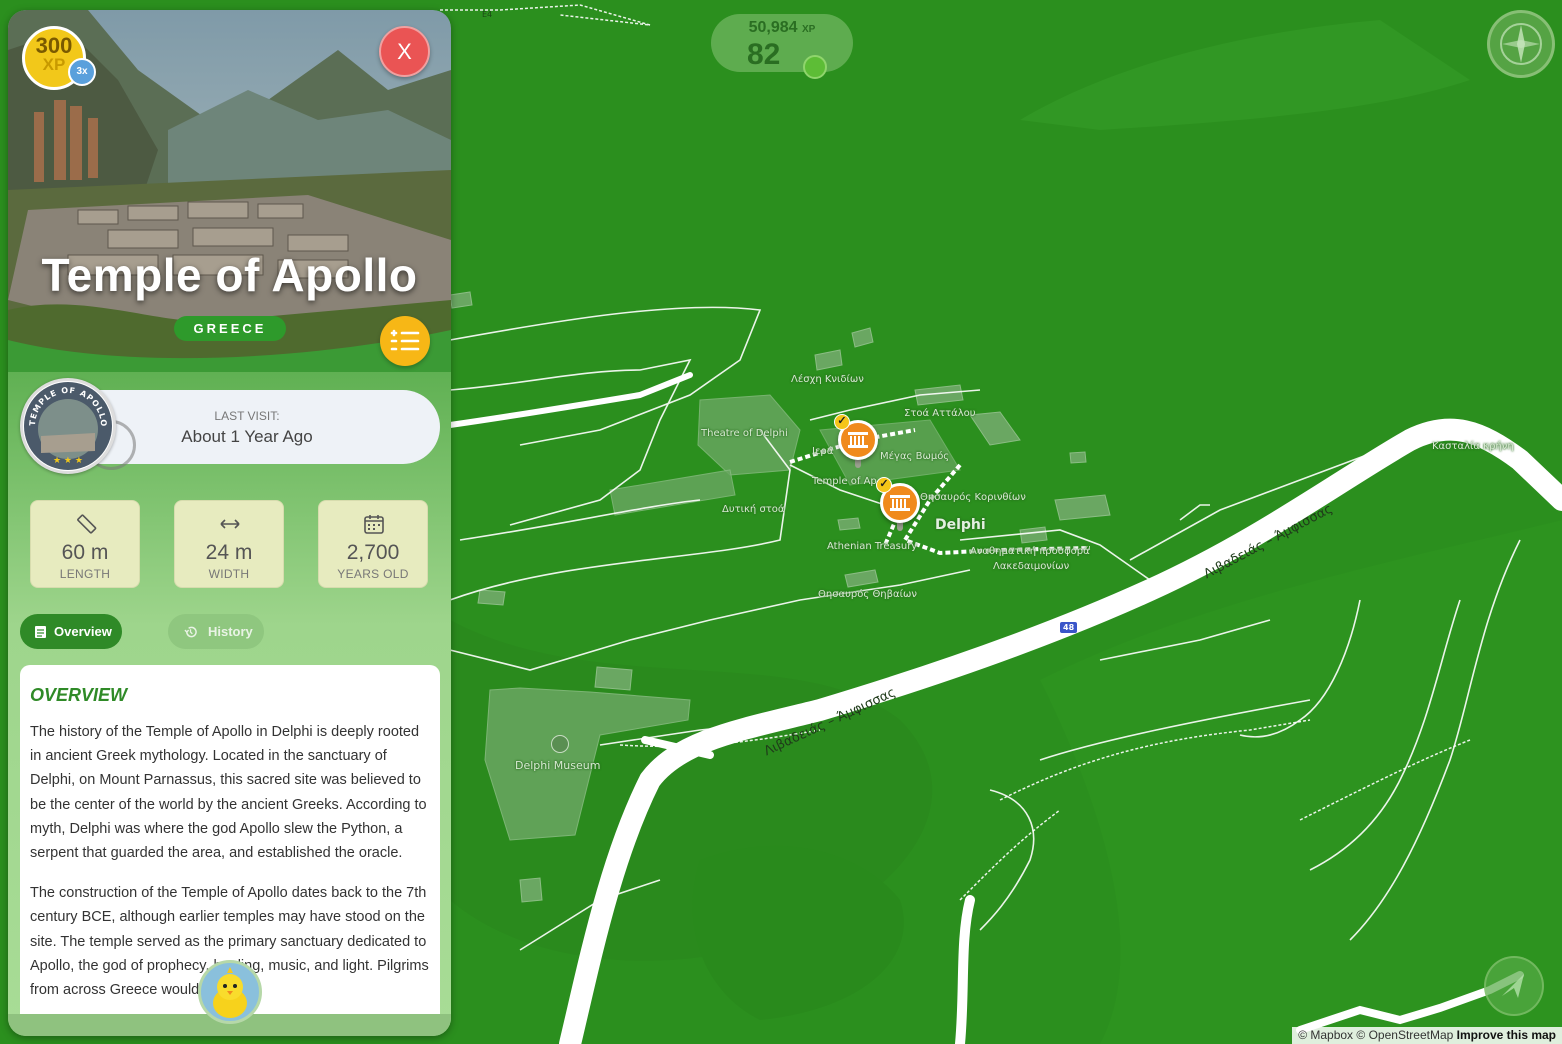  Describe the element at coordinates (54, 45) in the screenshot. I see `xp-reward-value: 300` at that location.